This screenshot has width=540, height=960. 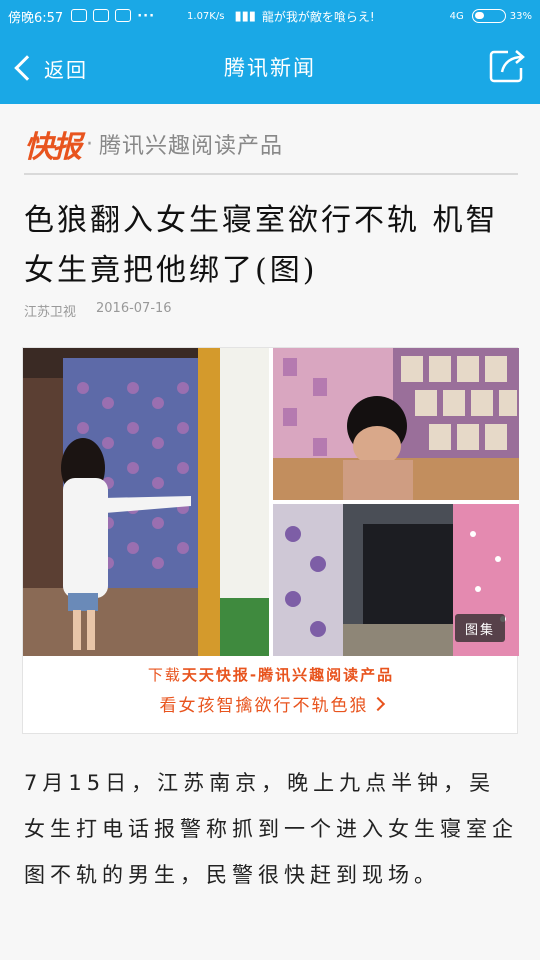 What do you see at coordinates (456, 16) in the screenshot?
I see `network-type: 4G` at bounding box center [456, 16].